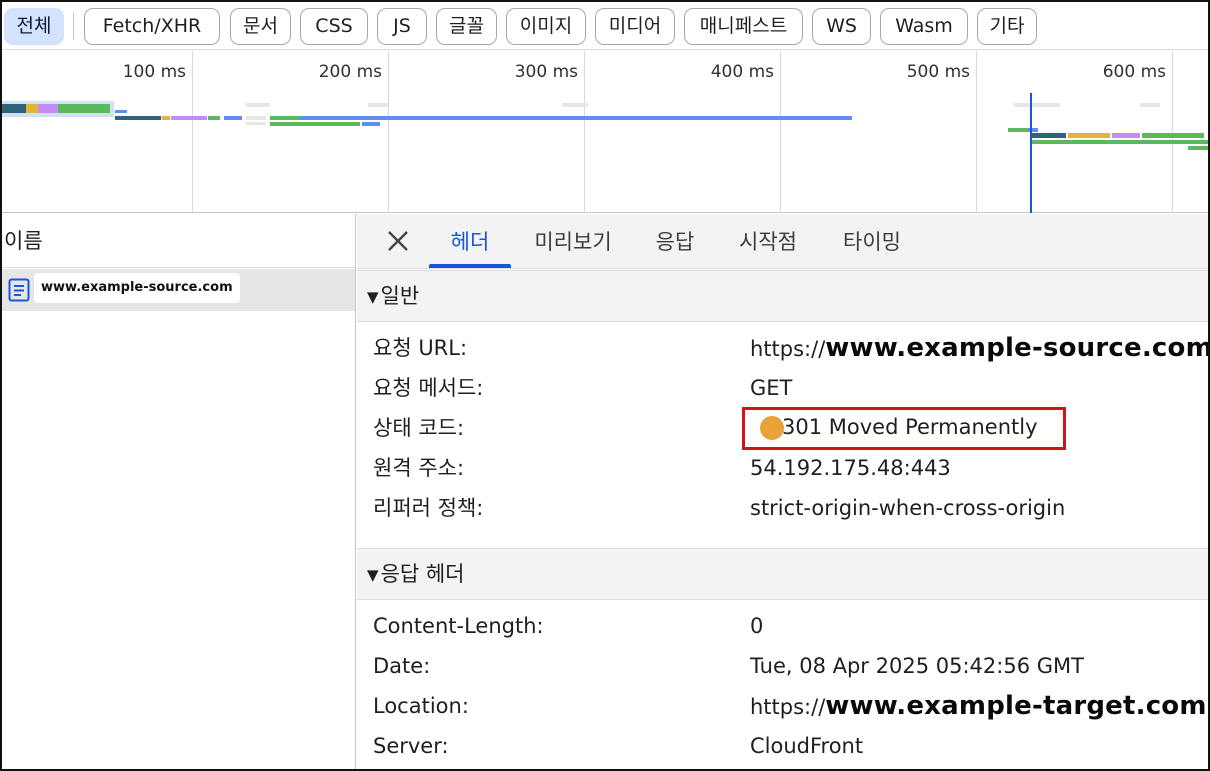 This screenshot has width=1210, height=771. I want to click on header-key: 리퍼러 정책:, so click(428, 508).